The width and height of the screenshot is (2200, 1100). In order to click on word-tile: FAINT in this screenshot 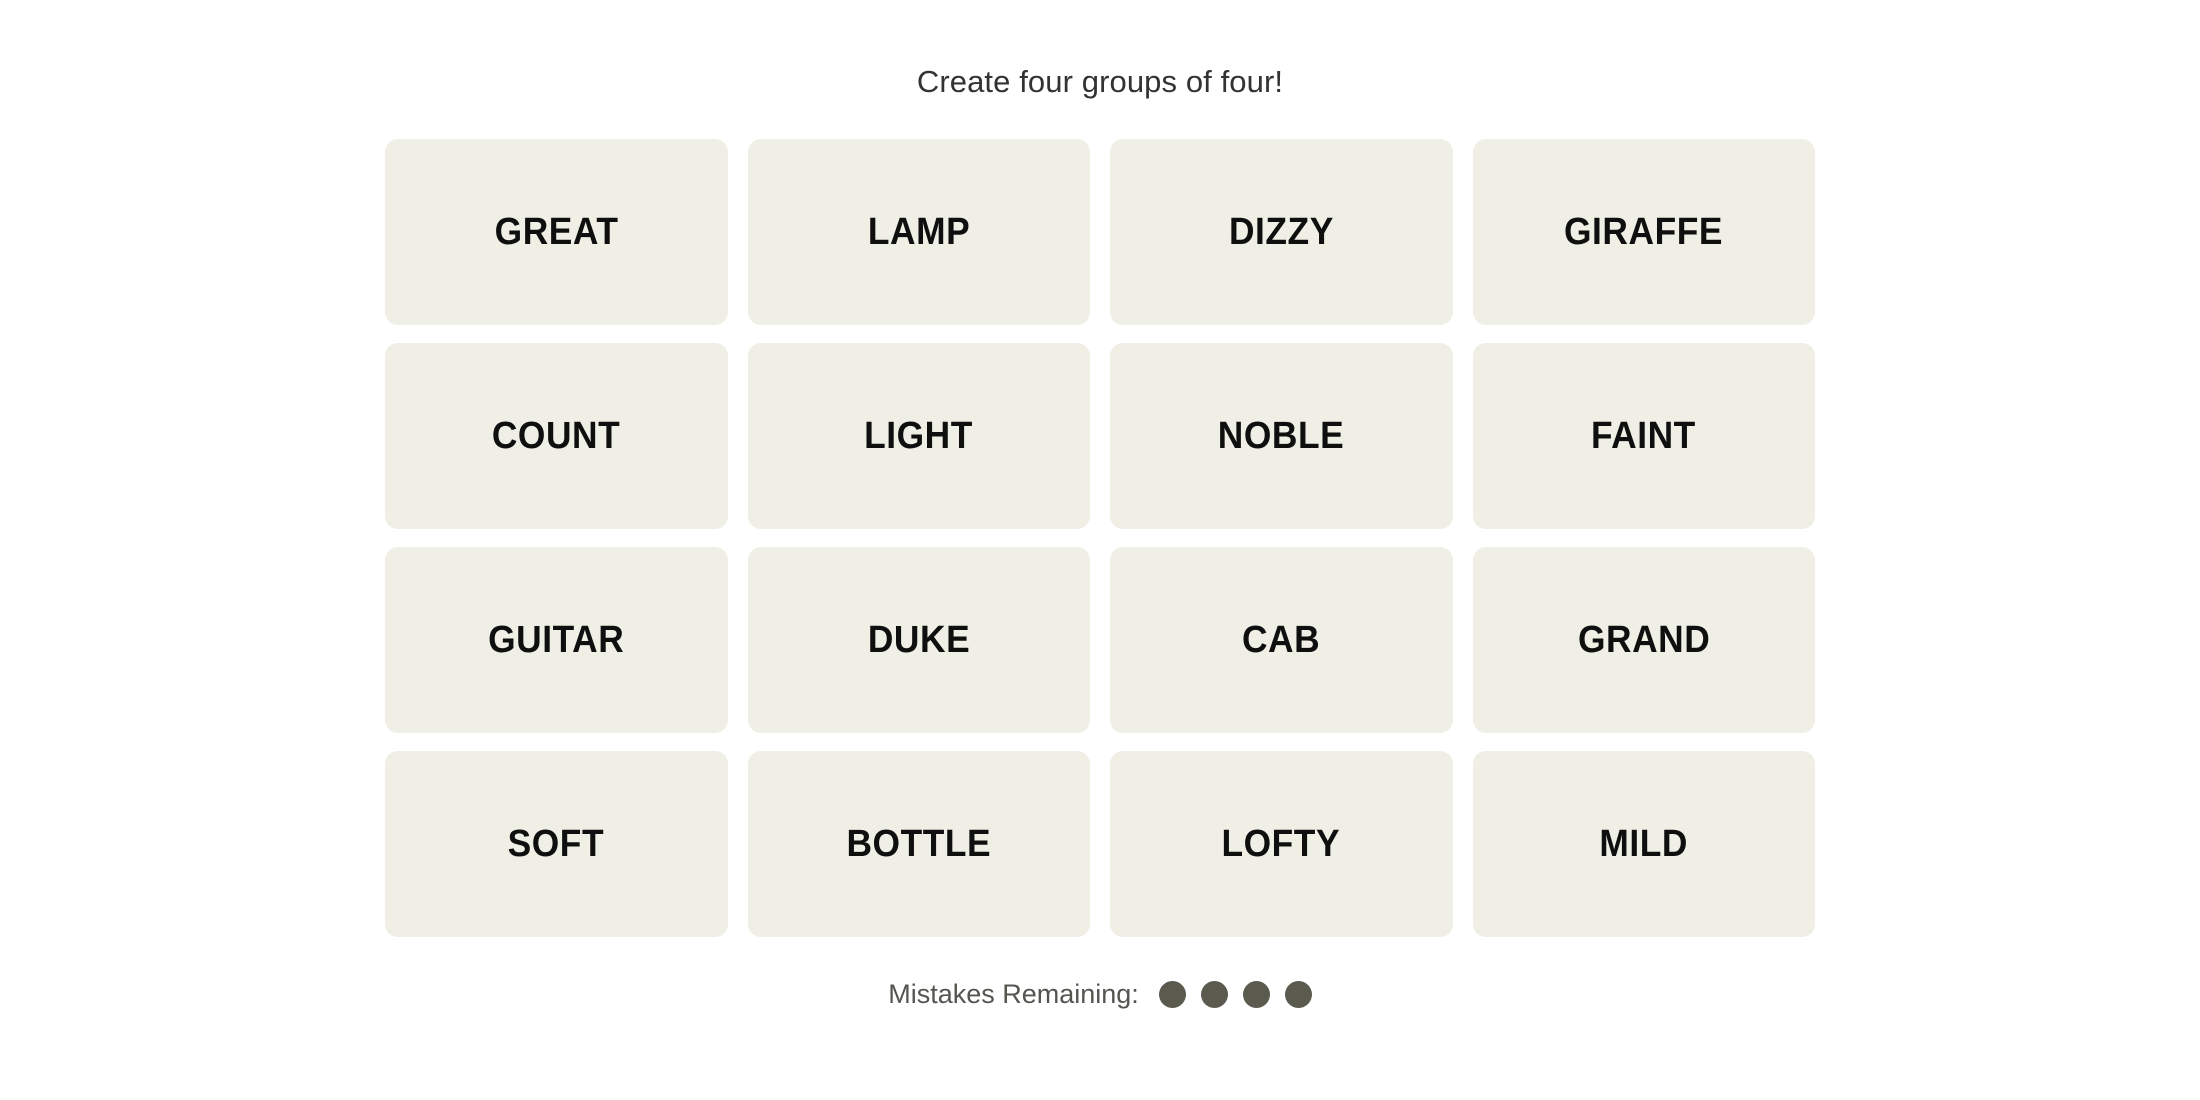, I will do `click(1643, 436)`.